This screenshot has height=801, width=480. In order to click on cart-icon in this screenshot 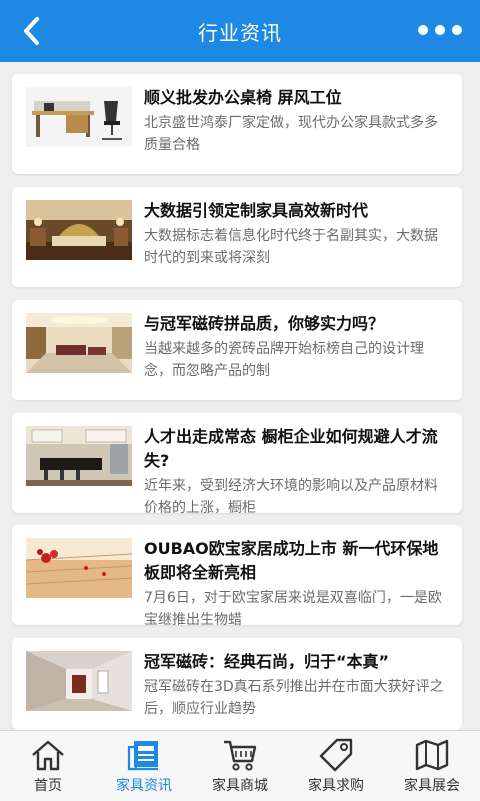, I will do `click(240, 755)`.